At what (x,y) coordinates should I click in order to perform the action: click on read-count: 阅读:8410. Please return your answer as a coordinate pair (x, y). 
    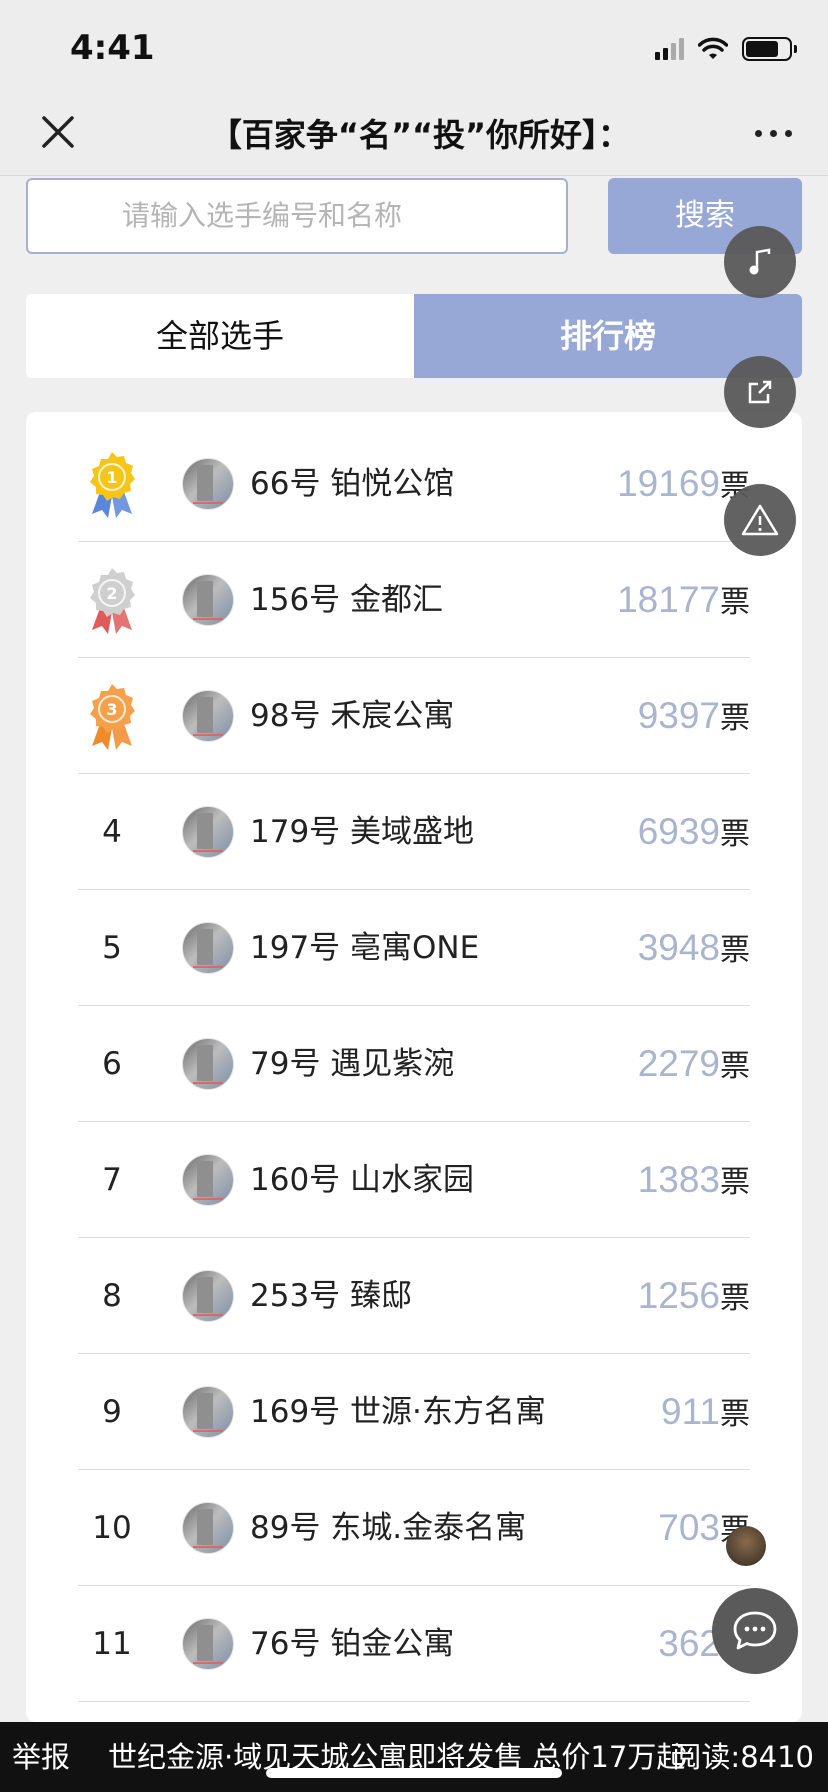
    Looking at the image, I should click on (743, 1757).